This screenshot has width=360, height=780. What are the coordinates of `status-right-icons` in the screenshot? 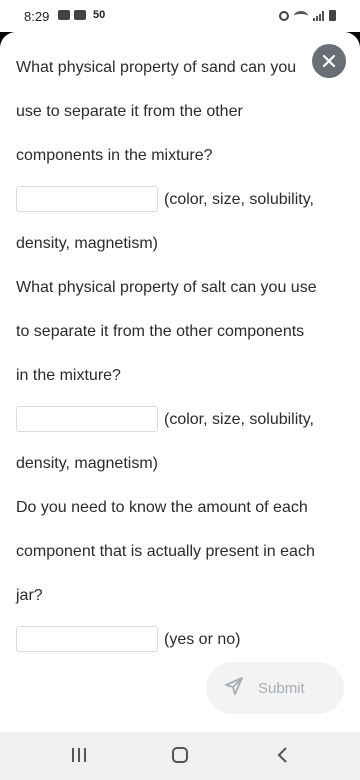 It's located at (307, 15).